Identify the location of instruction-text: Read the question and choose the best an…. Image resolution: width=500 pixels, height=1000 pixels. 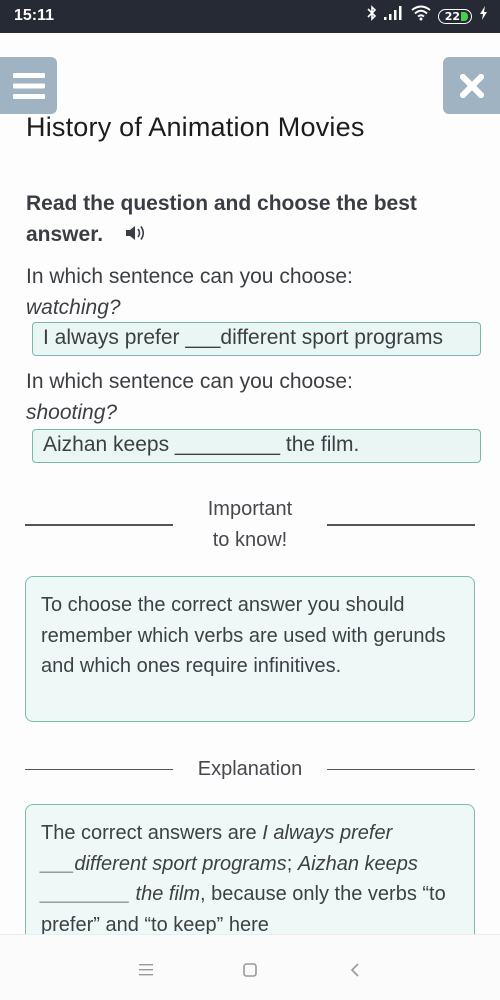
(221, 219).